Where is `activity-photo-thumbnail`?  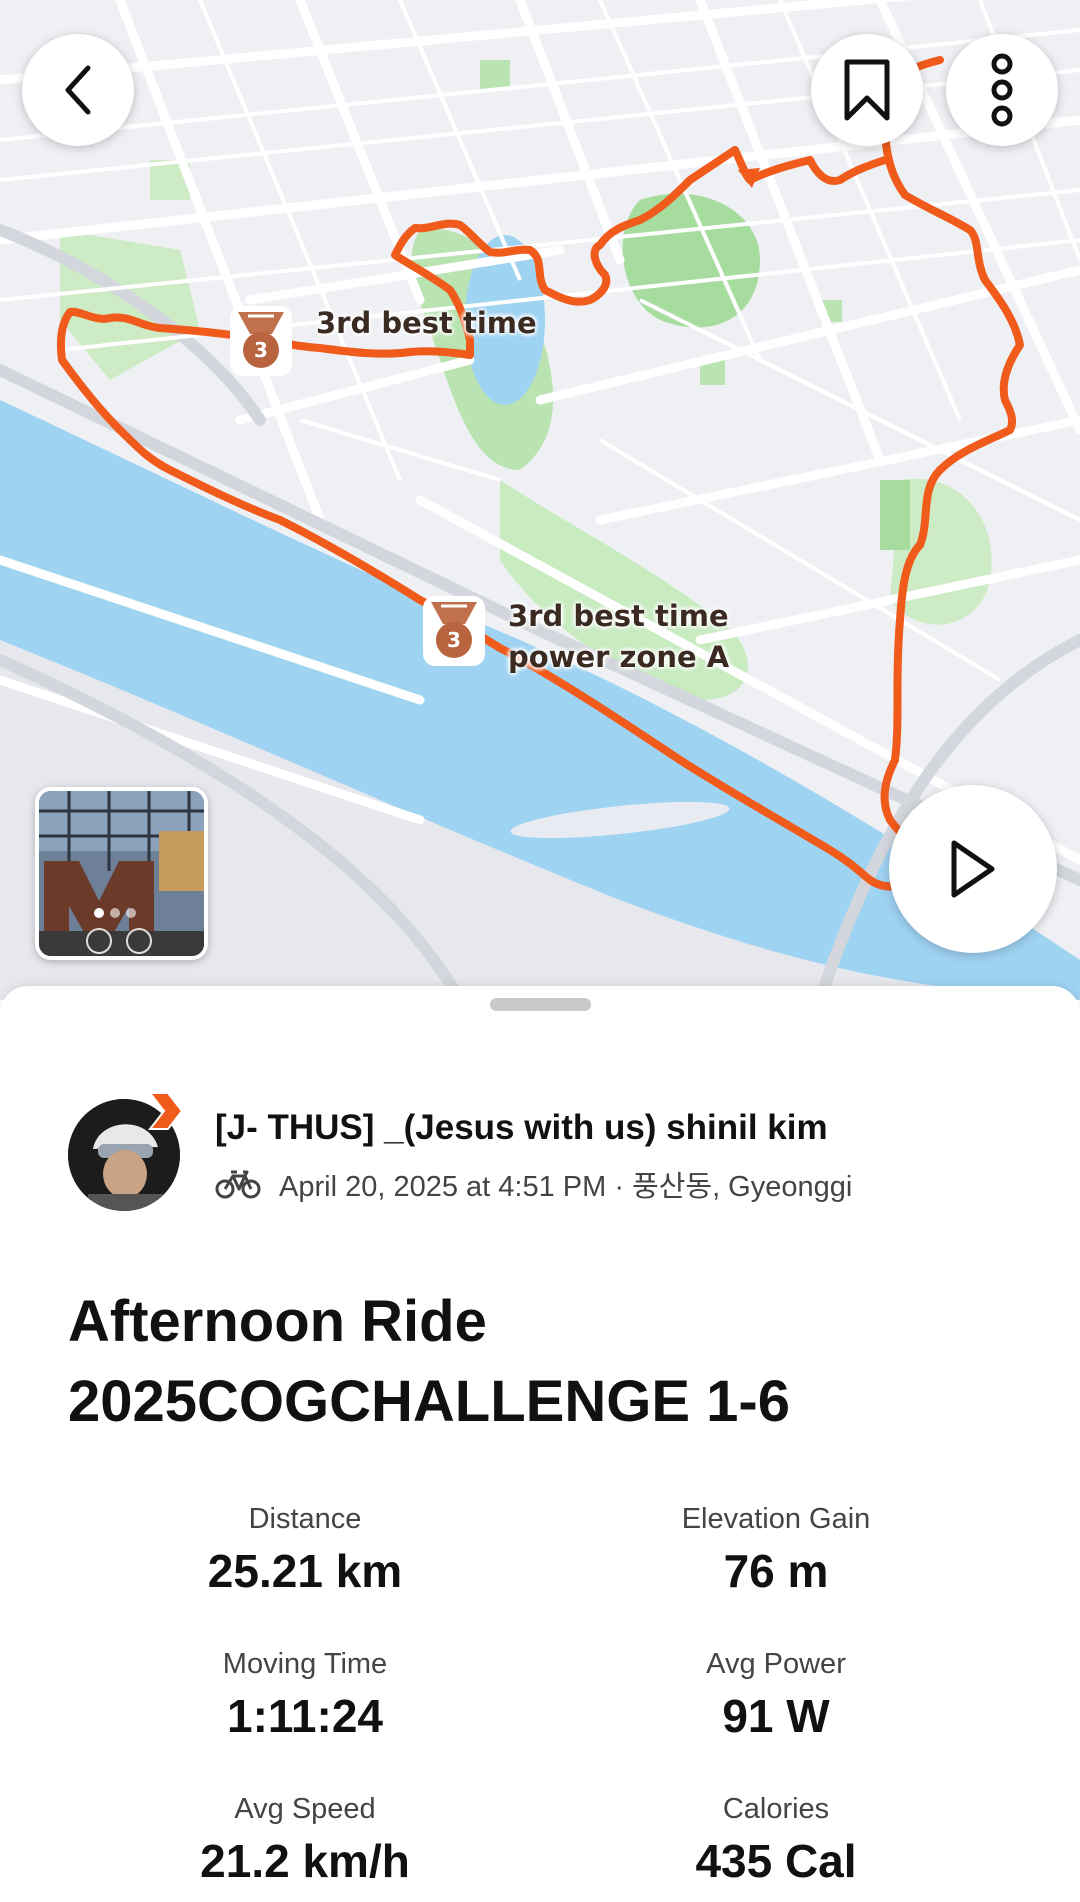
activity-photo-thumbnail is located at coordinates (121, 873).